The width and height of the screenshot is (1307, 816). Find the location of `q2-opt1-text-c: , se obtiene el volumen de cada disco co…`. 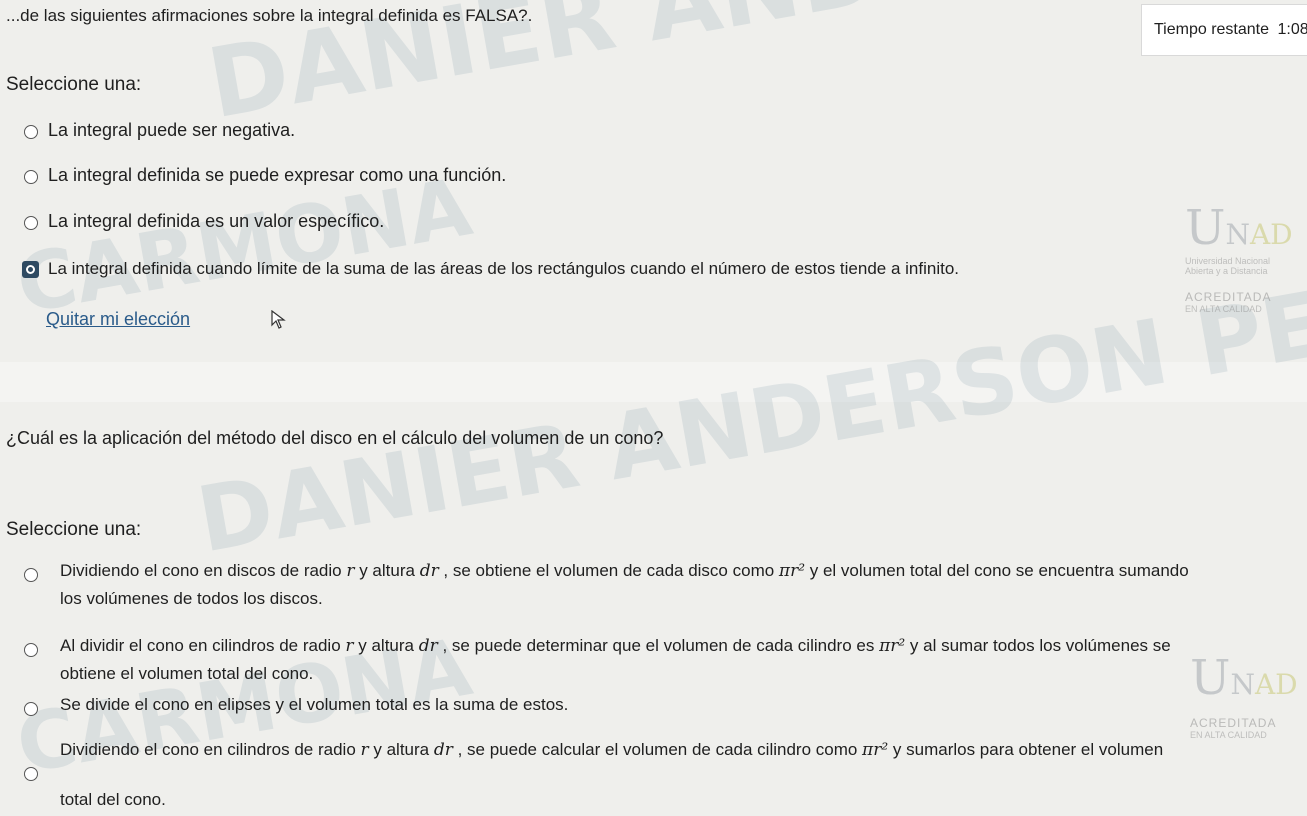

q2-opt1-text-c: , se obtiene el volumen de cada disco co… is located at coordinates (608, 570).